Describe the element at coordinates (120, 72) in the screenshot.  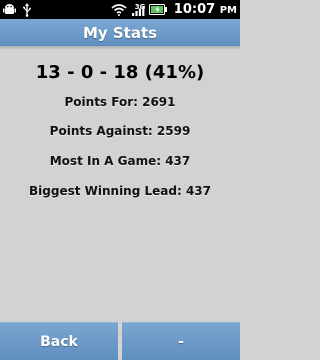
I see `record-summary: 13 - 0 - 18 (41%)` at that location.